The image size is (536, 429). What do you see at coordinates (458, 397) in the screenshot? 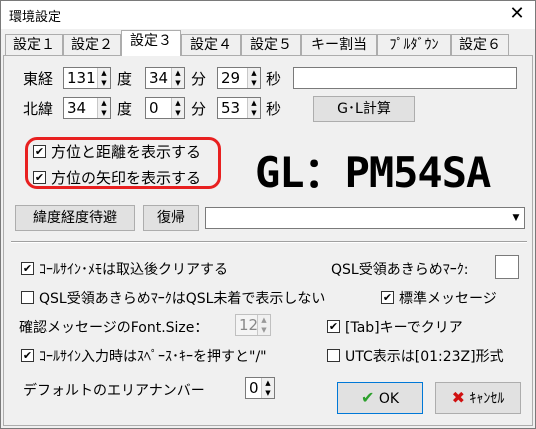
I see `cancel-x-icon: ✖` at bounding box center [458, 397].